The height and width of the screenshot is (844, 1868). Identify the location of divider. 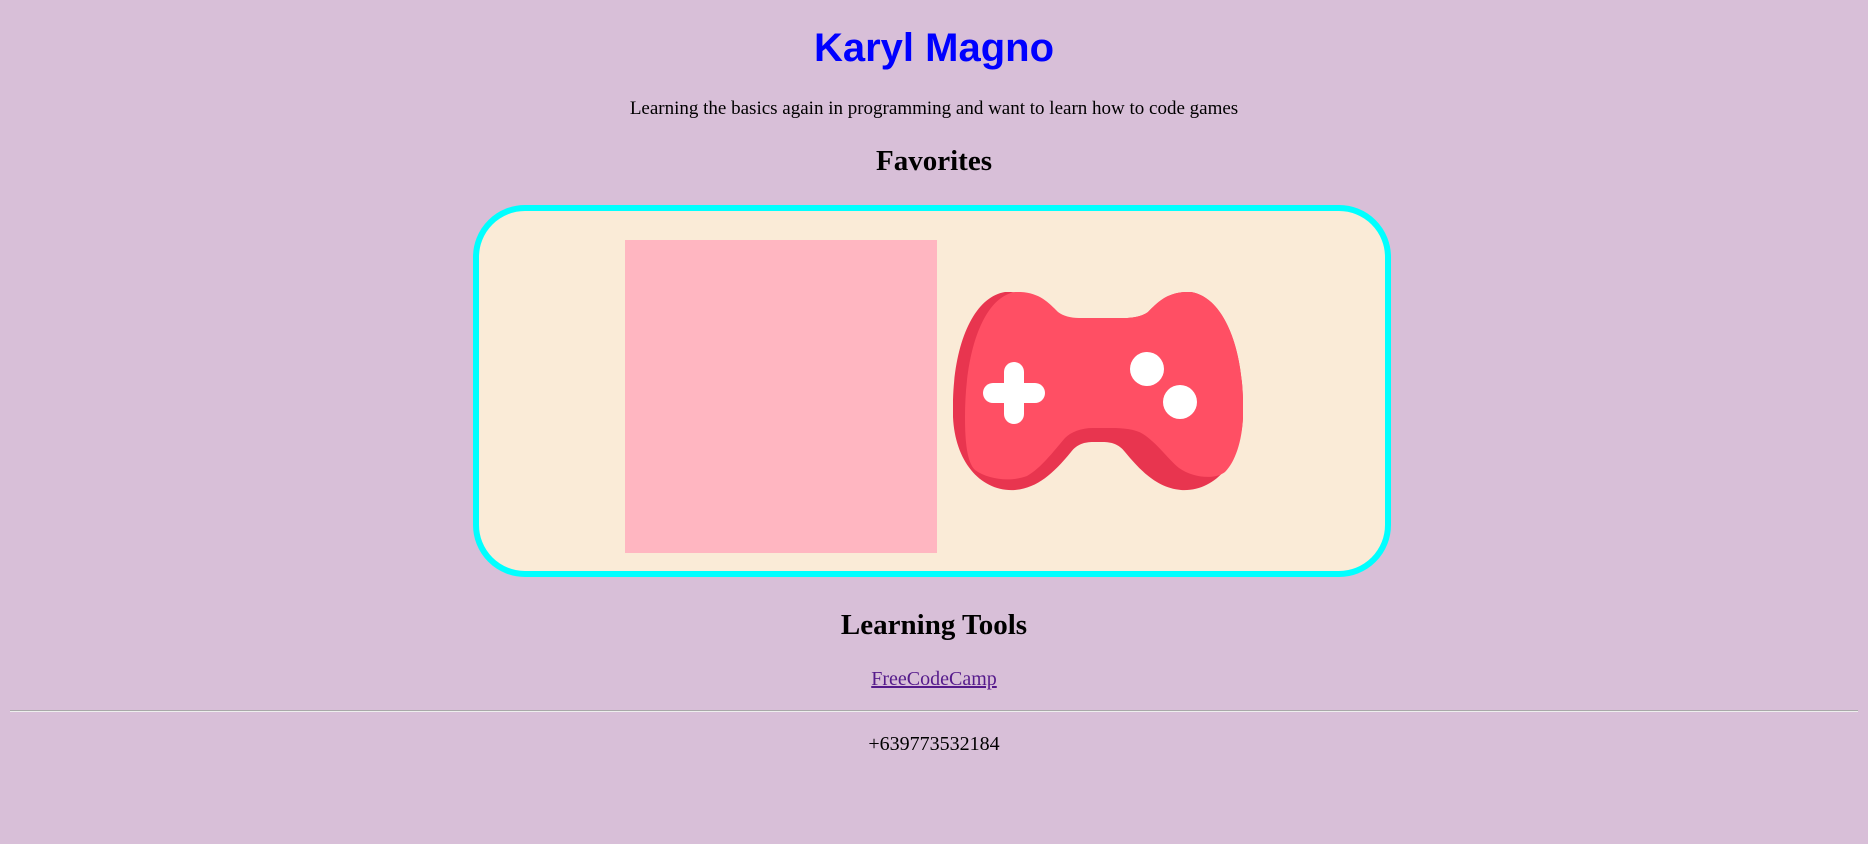
(934, 711).